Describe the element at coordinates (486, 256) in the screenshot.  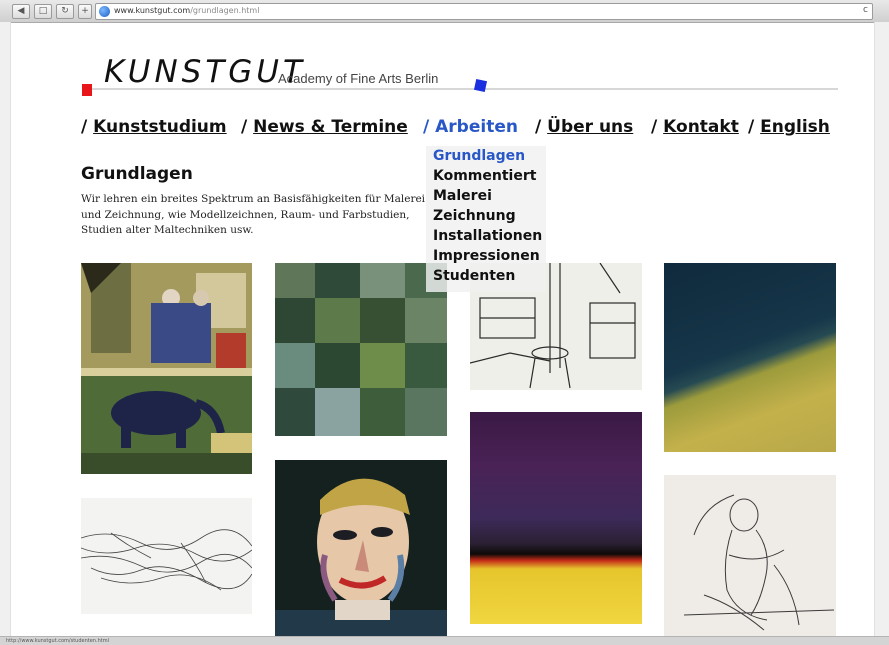
I see `dropdown-item-impressionen: Impressionen` at that location.